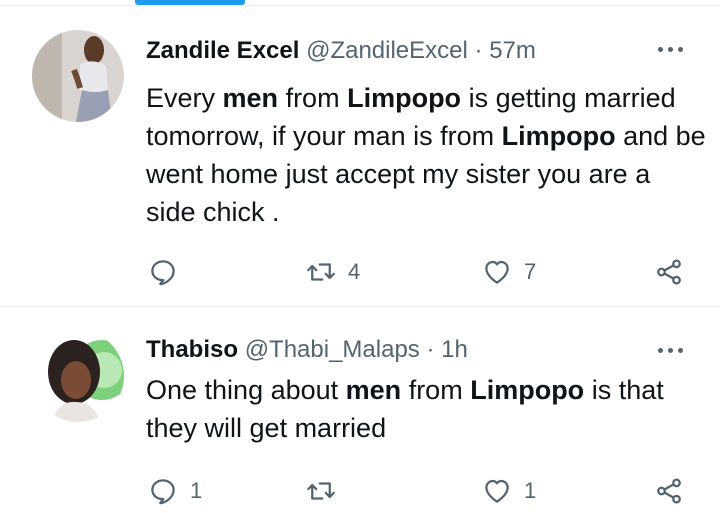  What do you see at coordinates (530, 271) in the screenshot?
I see `like-count: 7` at bounding box center [530, 271].